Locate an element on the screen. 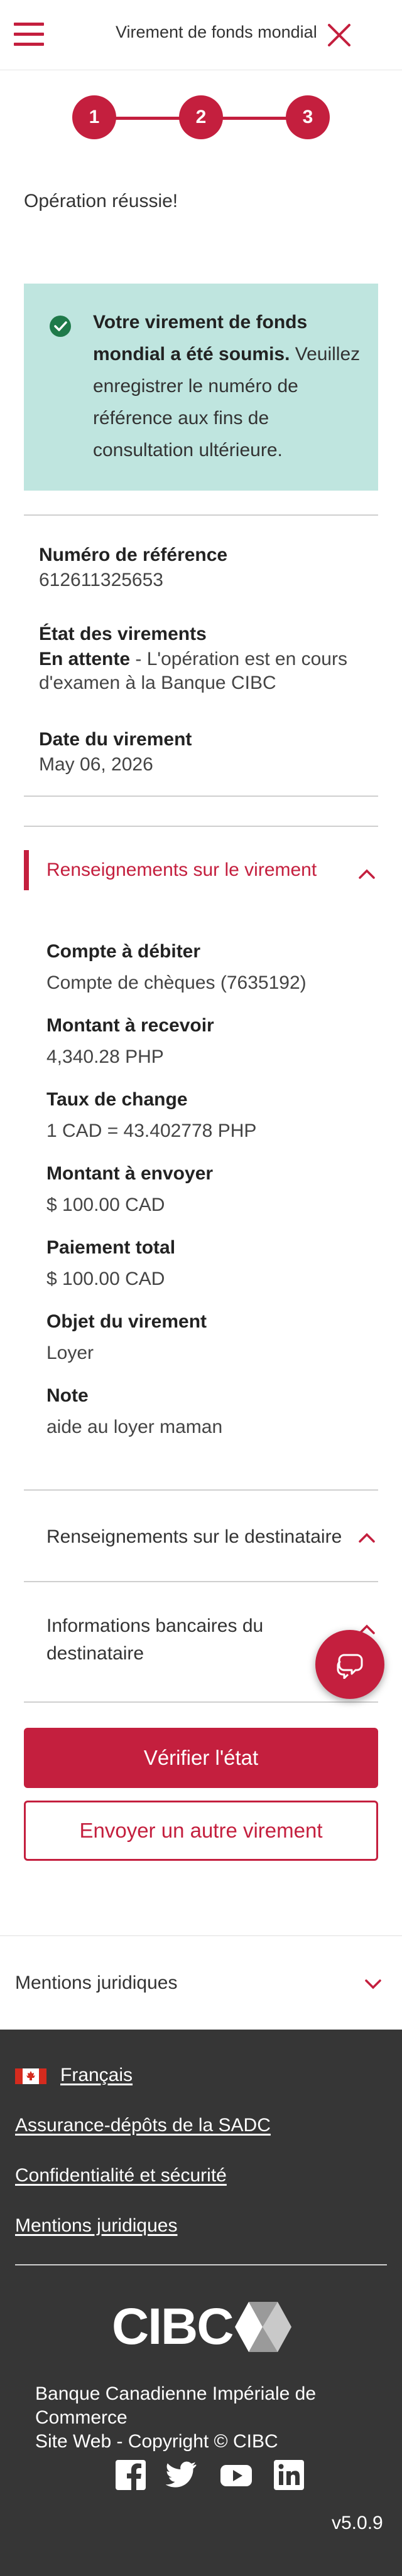 This screenshot has height=2576, width=402. footer-divider is located at coordinates (201, 2264).